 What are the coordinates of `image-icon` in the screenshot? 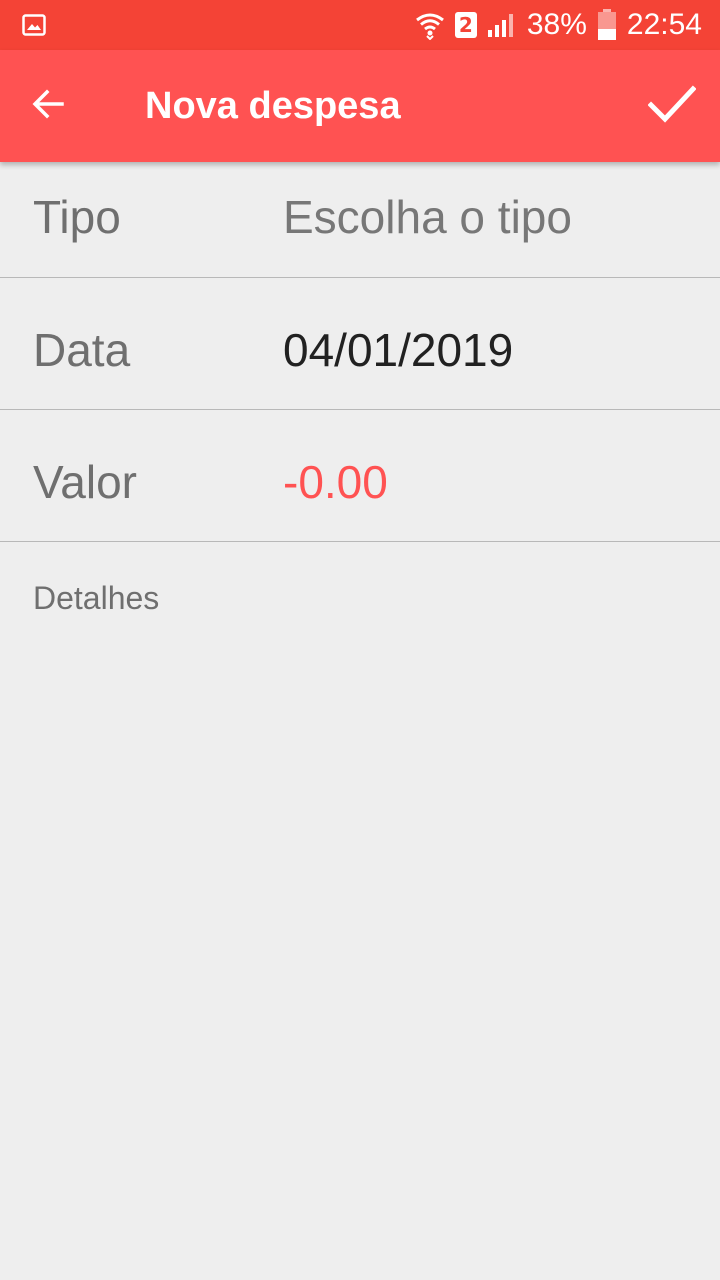 It's located at (34, 25).